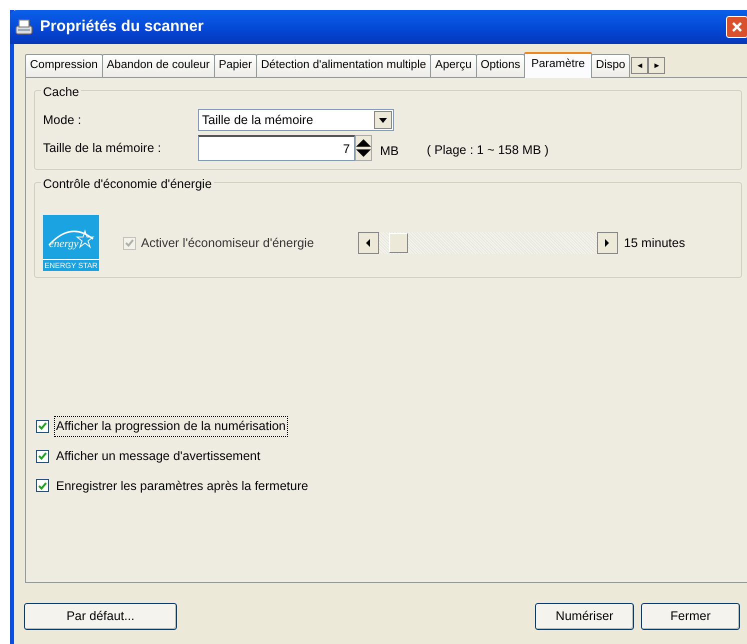 Image resolution: width=747 pixels, height=644 pixels. I want to click on close-icon, so click(737, 27).